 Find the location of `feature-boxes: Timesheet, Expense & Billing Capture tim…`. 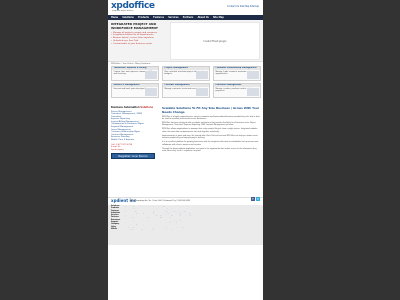

feature-boxes: Timesheet, Expense & Billing Capture tim… is located at coordinates (186, 83).